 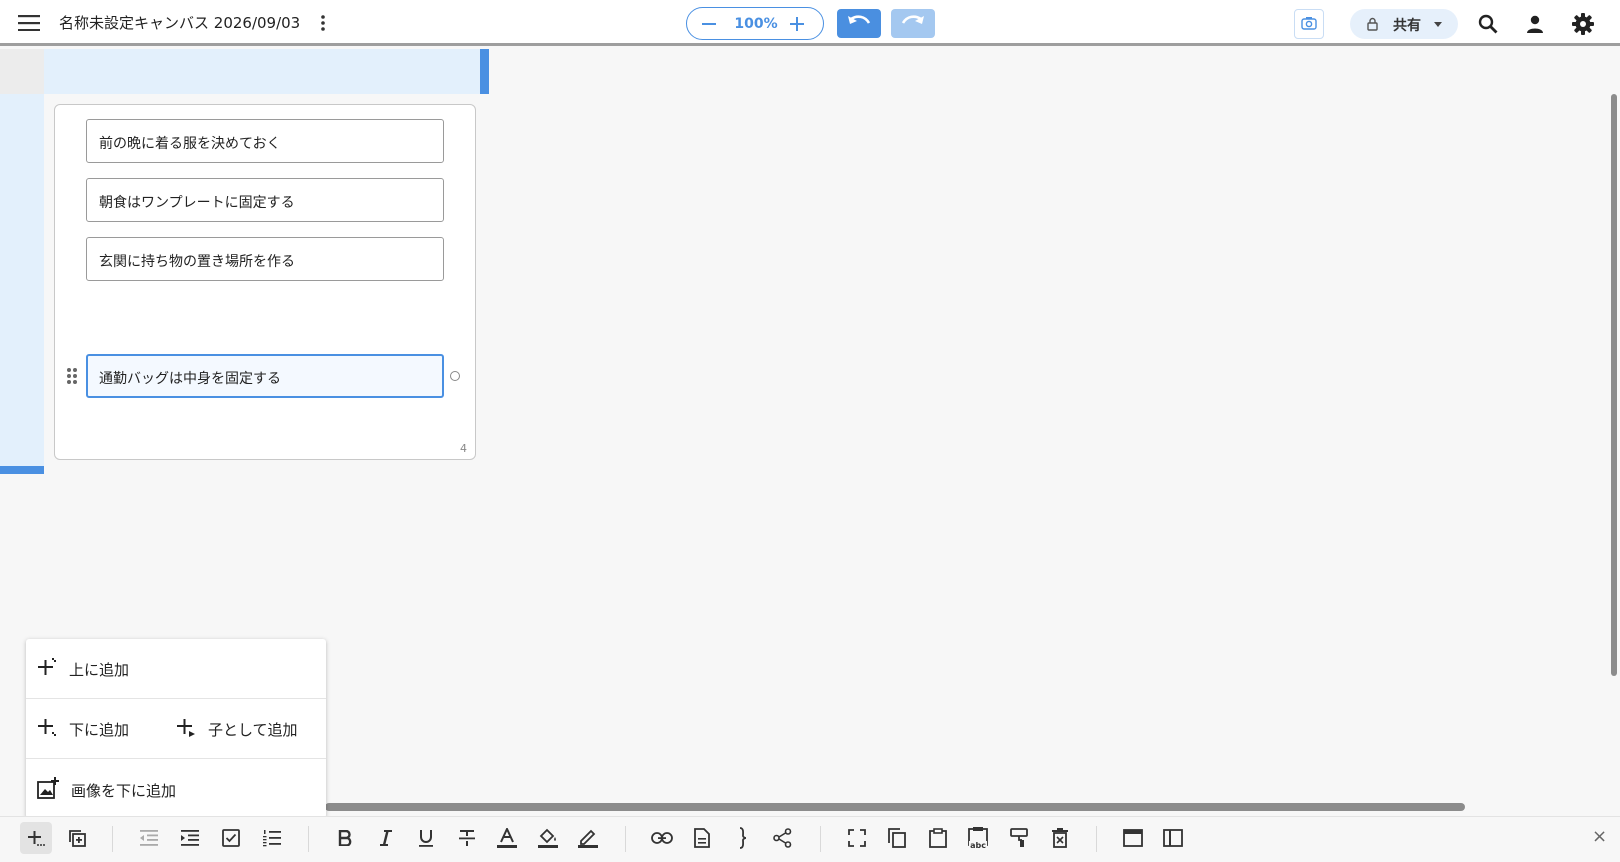 I want to click on copy-icon, so click(x=897, y=838).